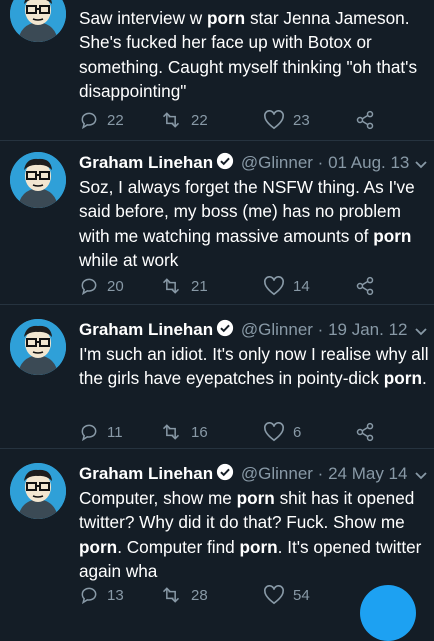 The width and height of the screenshot is (434, 641). What do you see at coordinates (229, 286) in the screenshot?
I see `tweet-actions: 20 21 14` at bounding box center [229, 286].